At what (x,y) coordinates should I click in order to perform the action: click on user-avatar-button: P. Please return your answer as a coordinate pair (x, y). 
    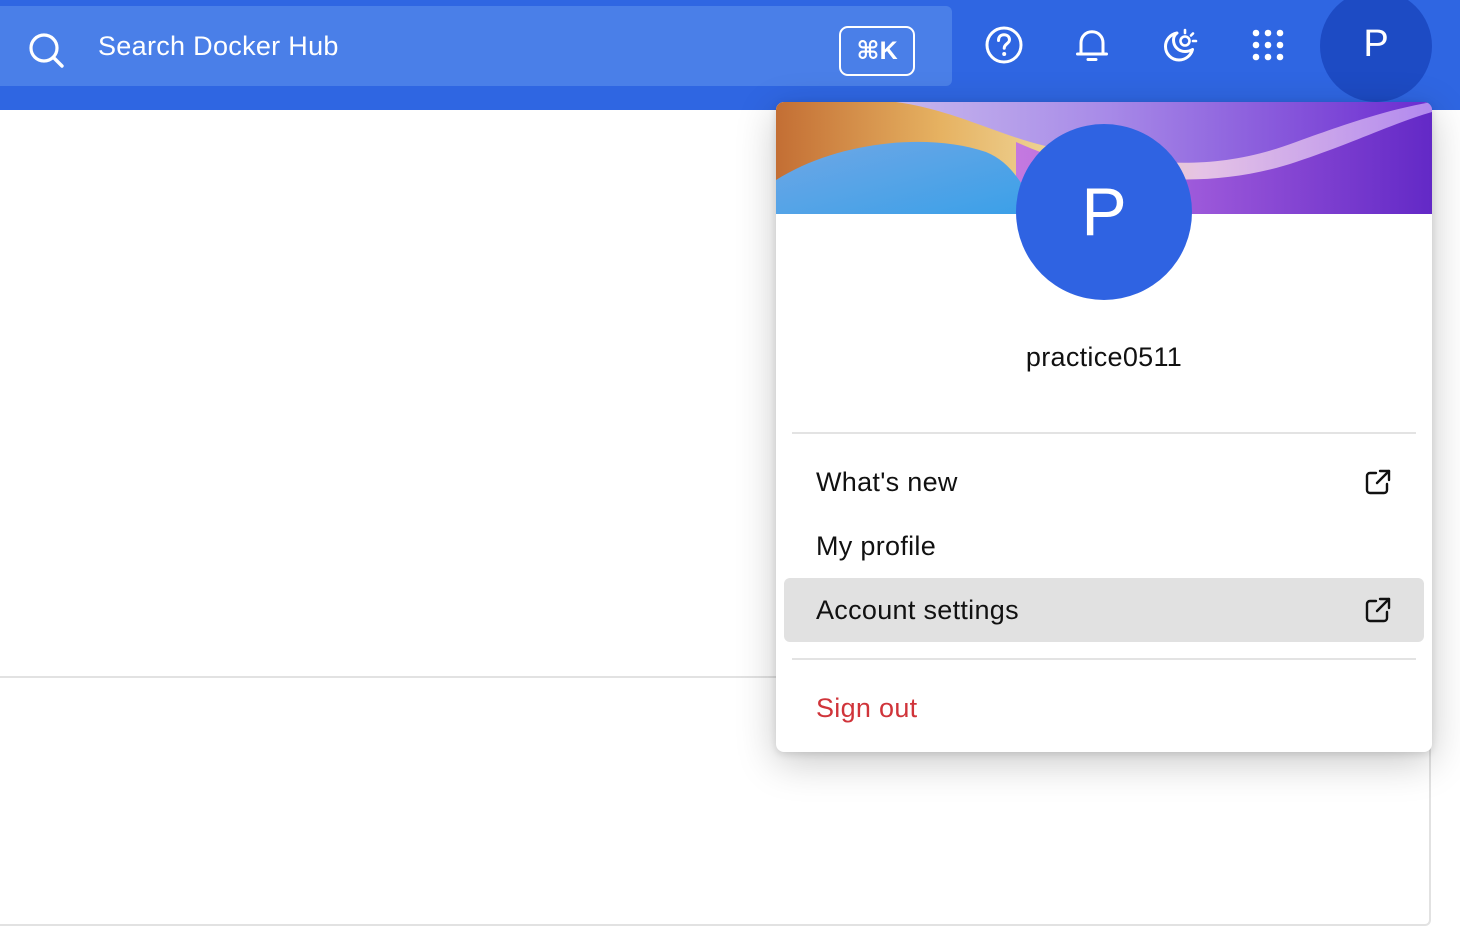
    Looking at the image, I should click on (1376, 51).